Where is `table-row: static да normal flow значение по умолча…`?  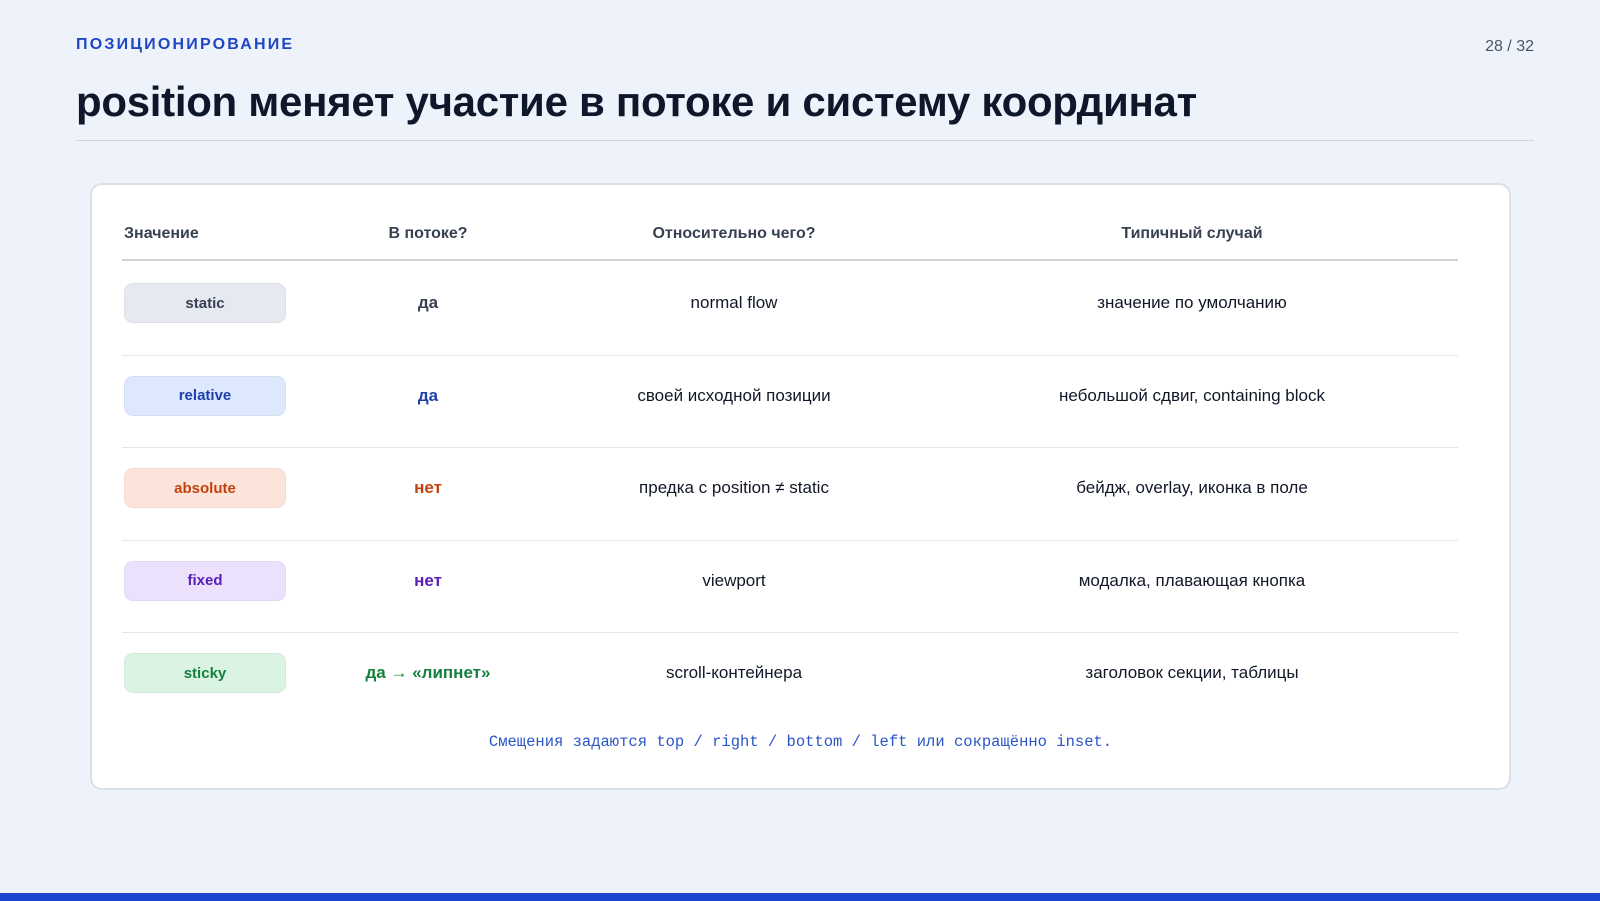
table-row: static да normal flow значение по умолча… is located at coordinates (790, 309).